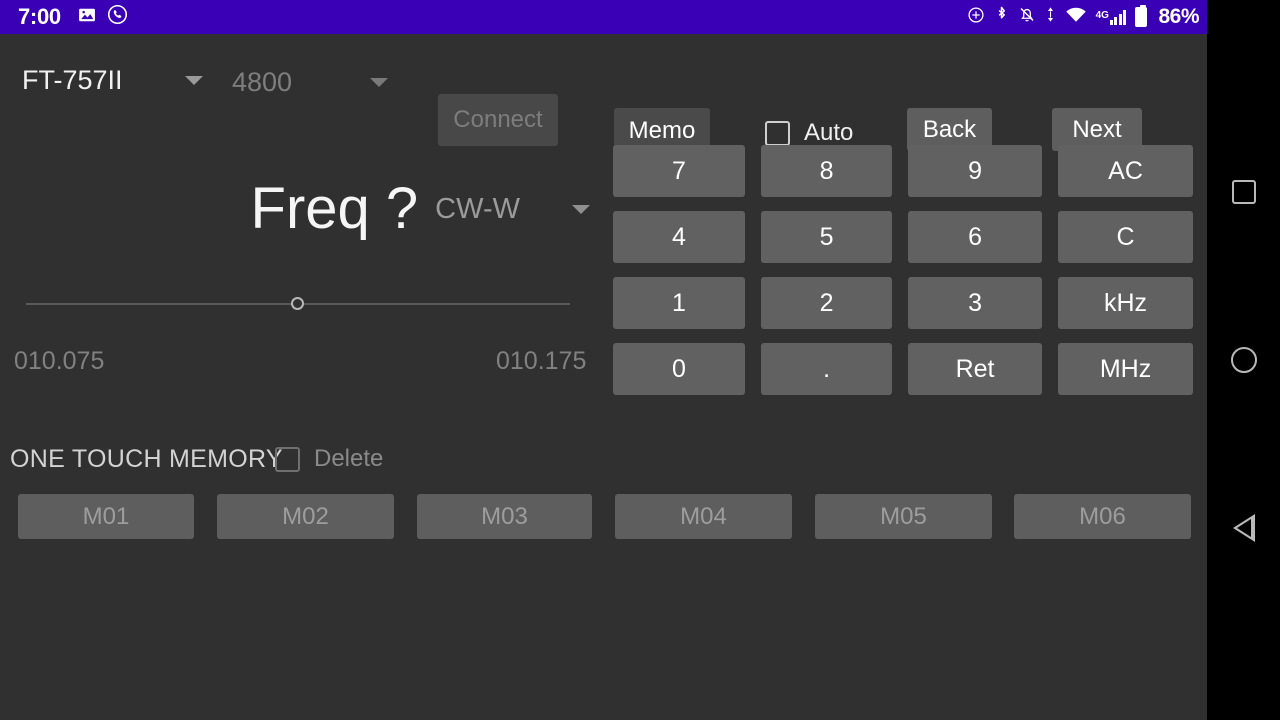 The height and width of the screenshot is (720, 1280). Describe the element at coordinates (903, 237) in the screenshot. I see `keypad-row: 4 5 6 C` at that location.